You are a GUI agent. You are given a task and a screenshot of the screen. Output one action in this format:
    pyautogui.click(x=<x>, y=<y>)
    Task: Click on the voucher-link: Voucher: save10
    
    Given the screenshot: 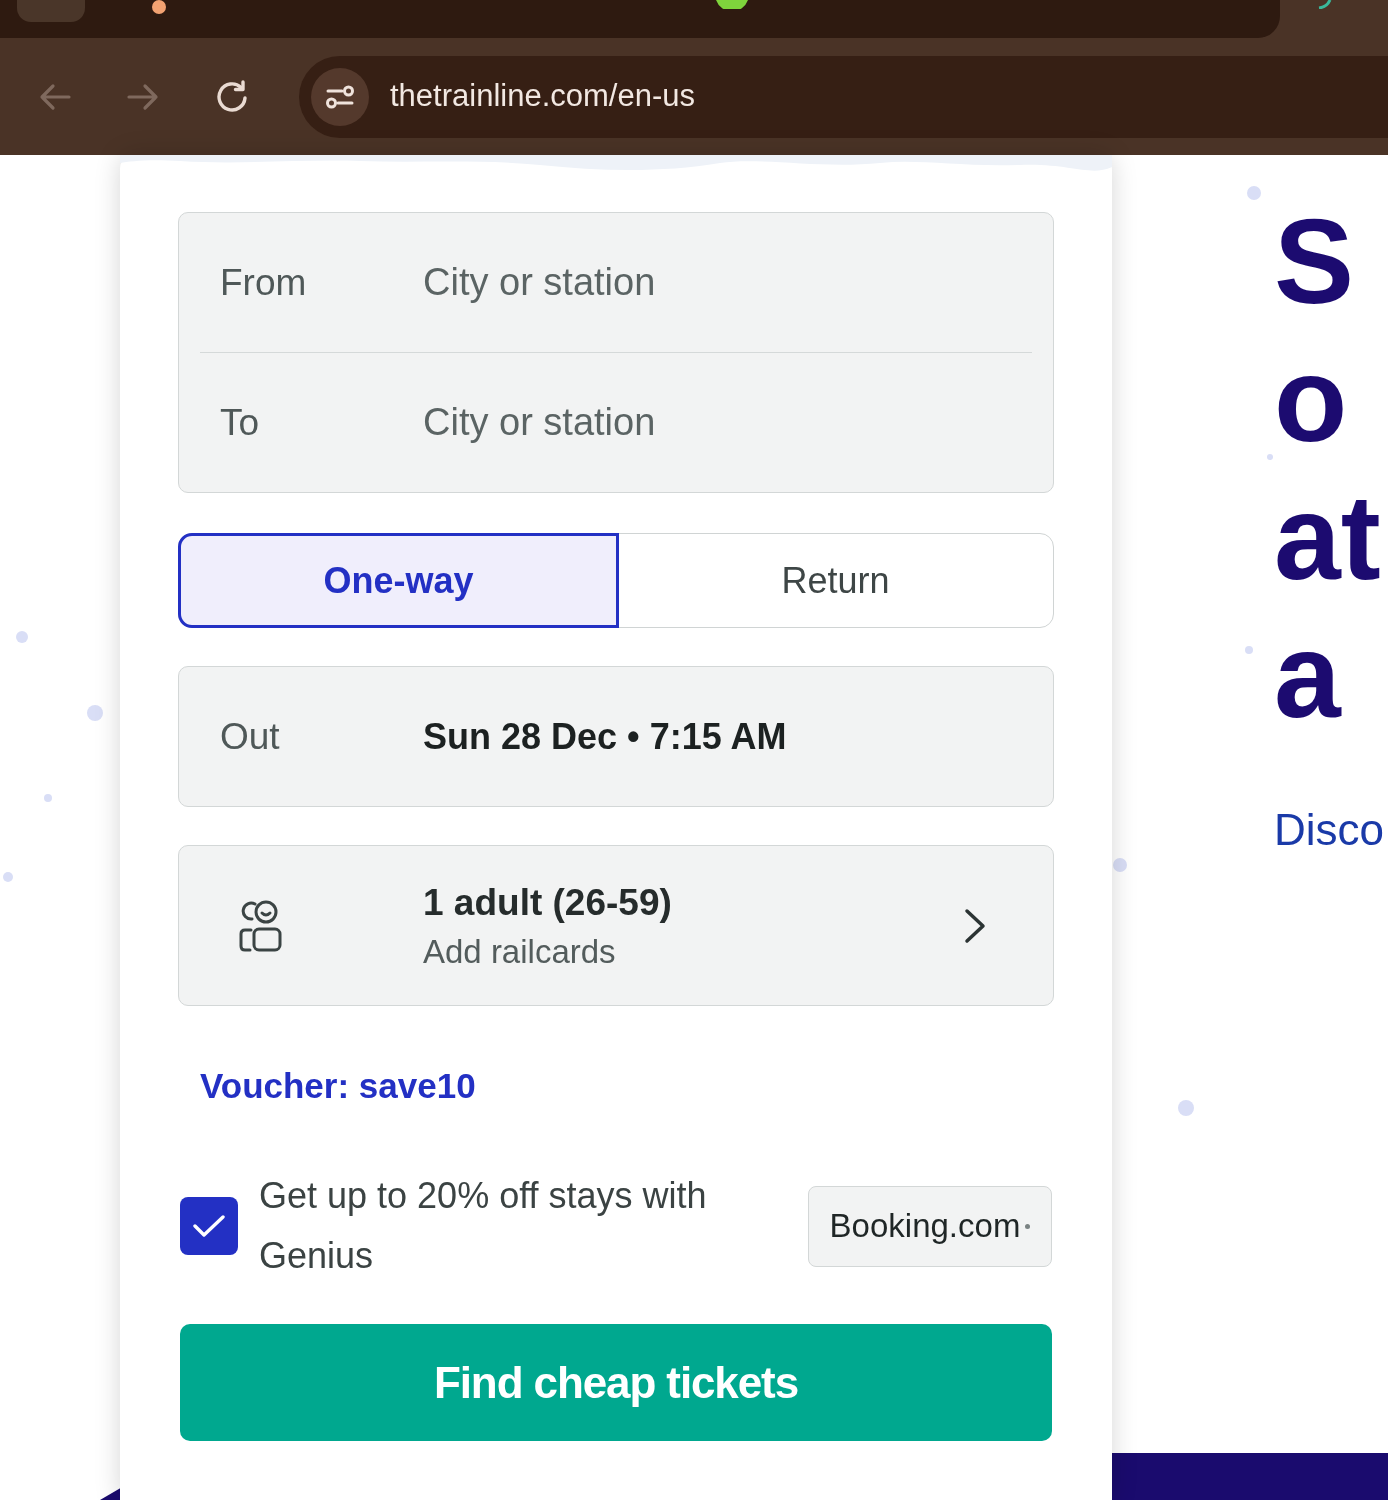 What is the action you would take?
    pyautogui.click(x=338, y=1086)
    